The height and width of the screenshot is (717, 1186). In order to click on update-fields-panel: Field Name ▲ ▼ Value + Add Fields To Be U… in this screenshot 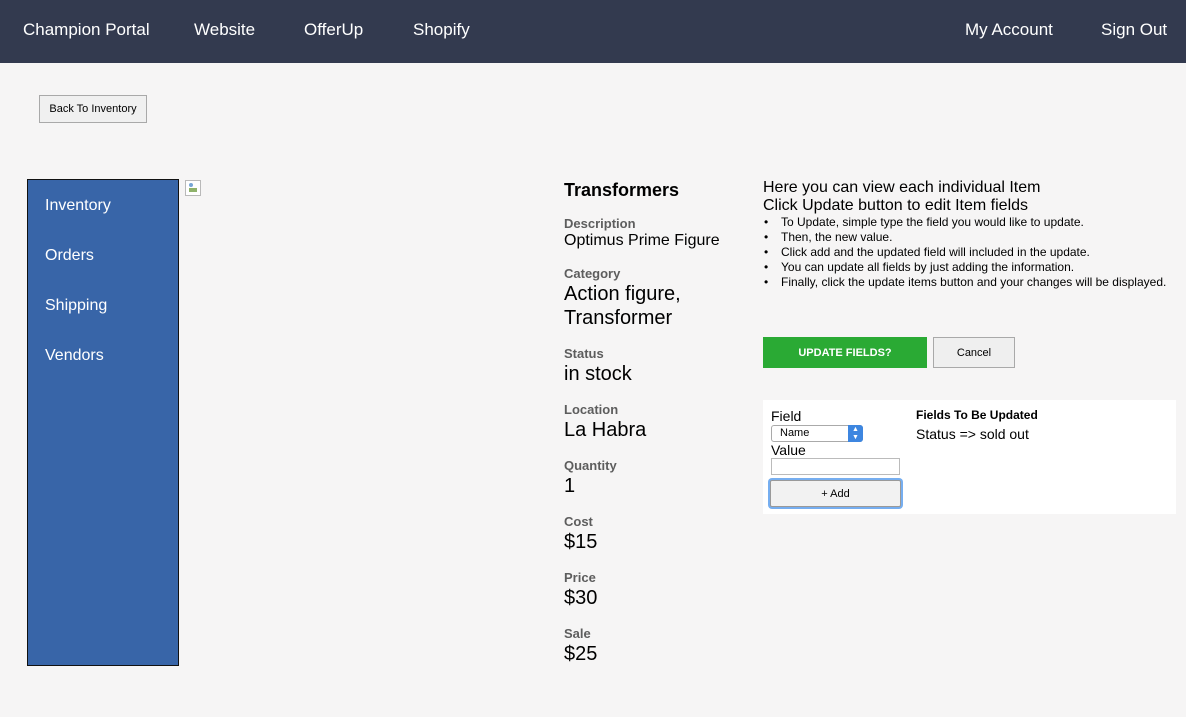, I will do `click(969, 457)`.